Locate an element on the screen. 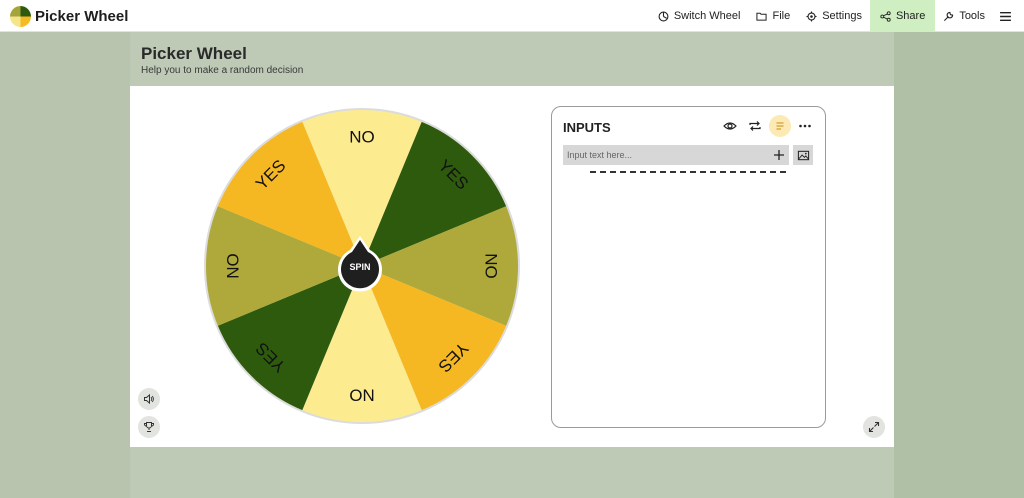  add-image-button is located at coordinates (803, 155).